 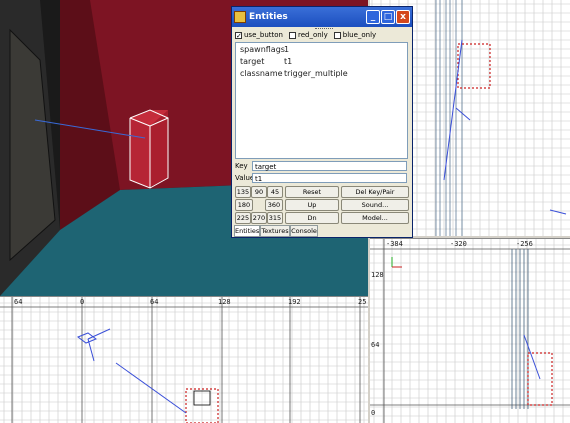 What do you see at coordinates (275, 231) in the screenshot?
I see `tab-textures: Textures` at bounding box center [275, 231].